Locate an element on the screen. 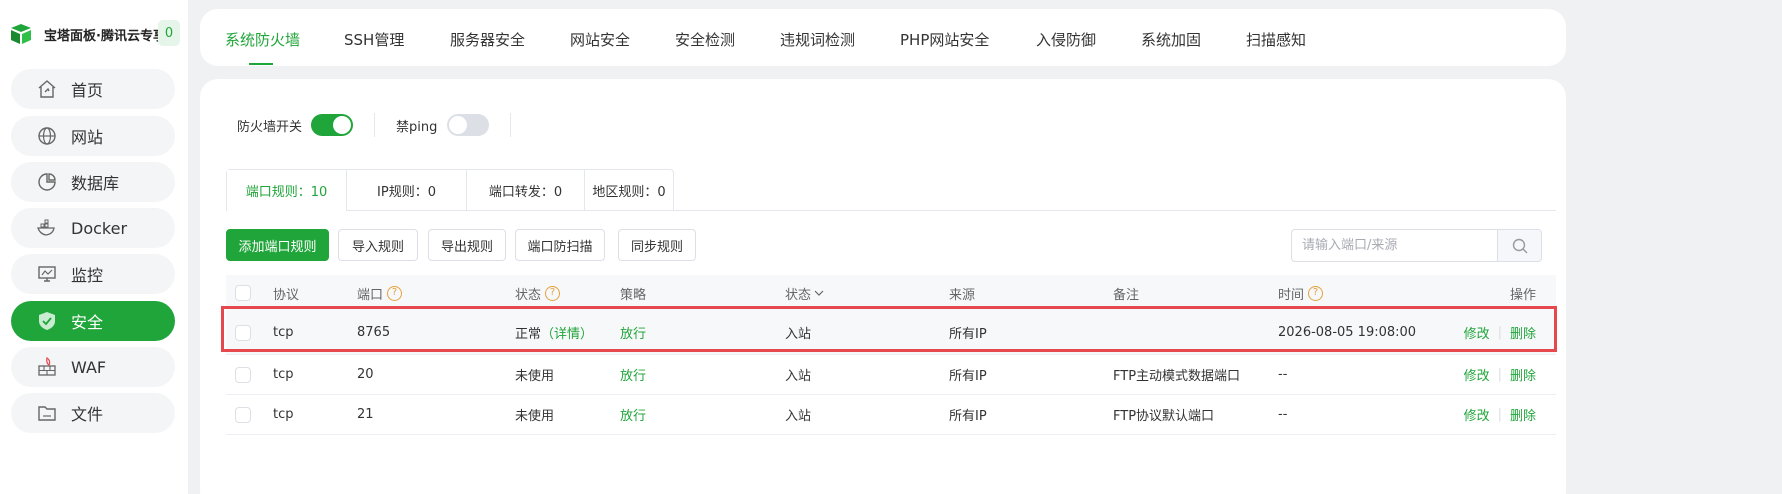  subtab-region-rules: 地区规则：0 is located at coordinates (629, 190).